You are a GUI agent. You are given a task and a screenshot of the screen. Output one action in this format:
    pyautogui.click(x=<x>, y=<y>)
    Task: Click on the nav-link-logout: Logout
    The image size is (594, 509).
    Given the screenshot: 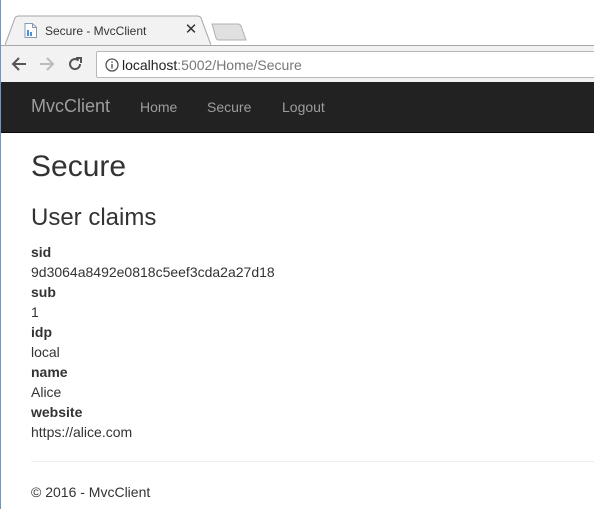 What is the action you would take?
    pyautogui.click(x=303, y=107)
    